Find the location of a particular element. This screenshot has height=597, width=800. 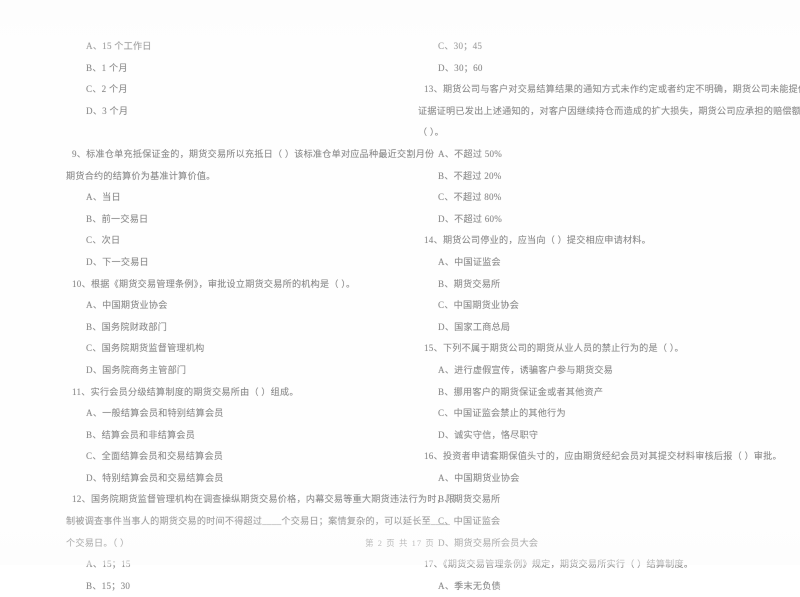

q16-option-c: C、中国证监会 is located at coordinates (469, 521).